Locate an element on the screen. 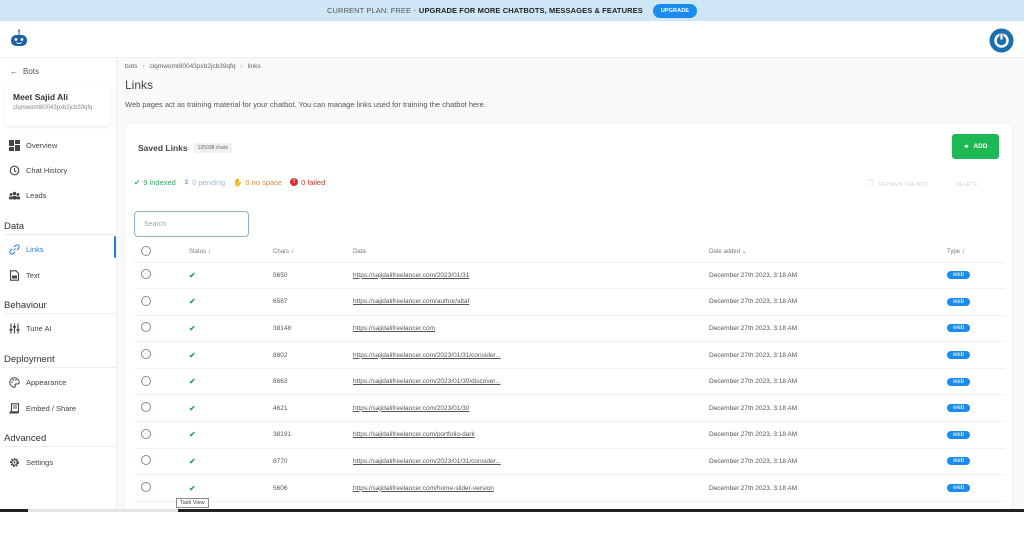 The image size is (1024, 536). sidebar-item-label: Settings is located at coordinates (40, 462).